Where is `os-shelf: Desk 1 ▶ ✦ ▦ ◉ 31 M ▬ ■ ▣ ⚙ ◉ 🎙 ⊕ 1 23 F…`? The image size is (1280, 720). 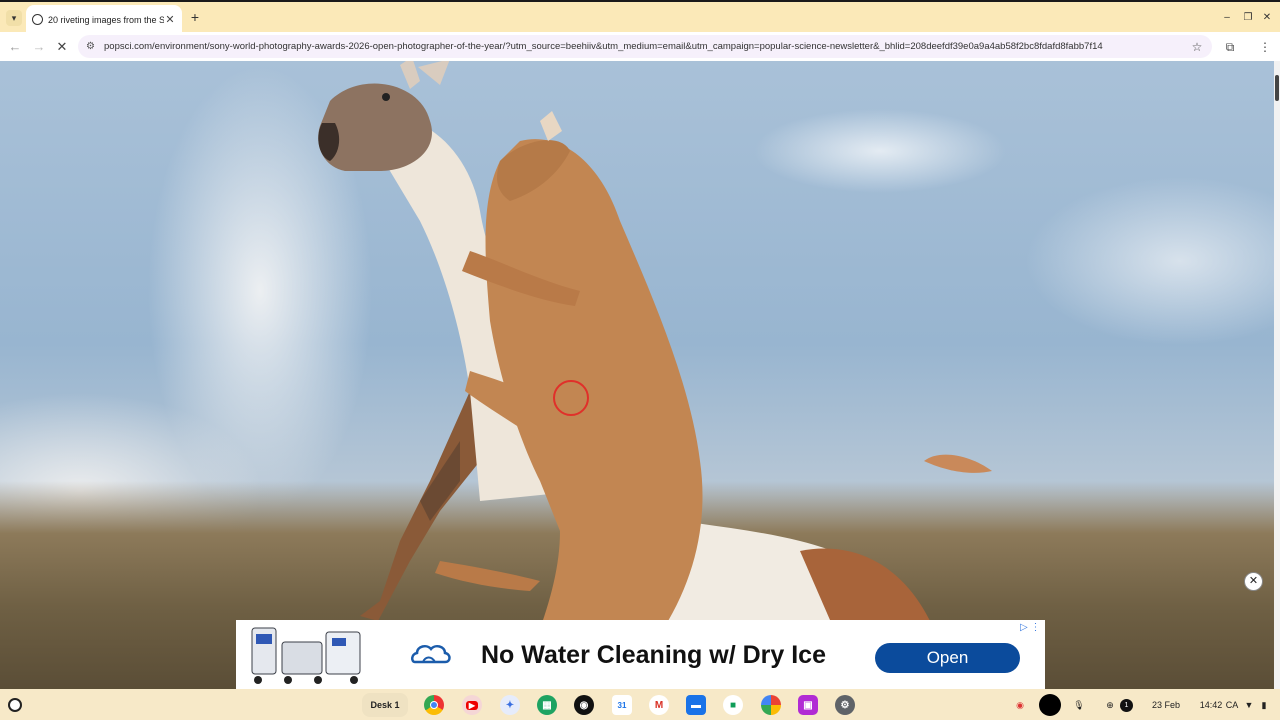 os-shelf: Desk 1 ▶ ✦ ▦ ◉ 31 M ▬ ■ ▣ ⚙ ◉ 🎙 ⊕ 1 23 F… is located at coordinates (640, 704).